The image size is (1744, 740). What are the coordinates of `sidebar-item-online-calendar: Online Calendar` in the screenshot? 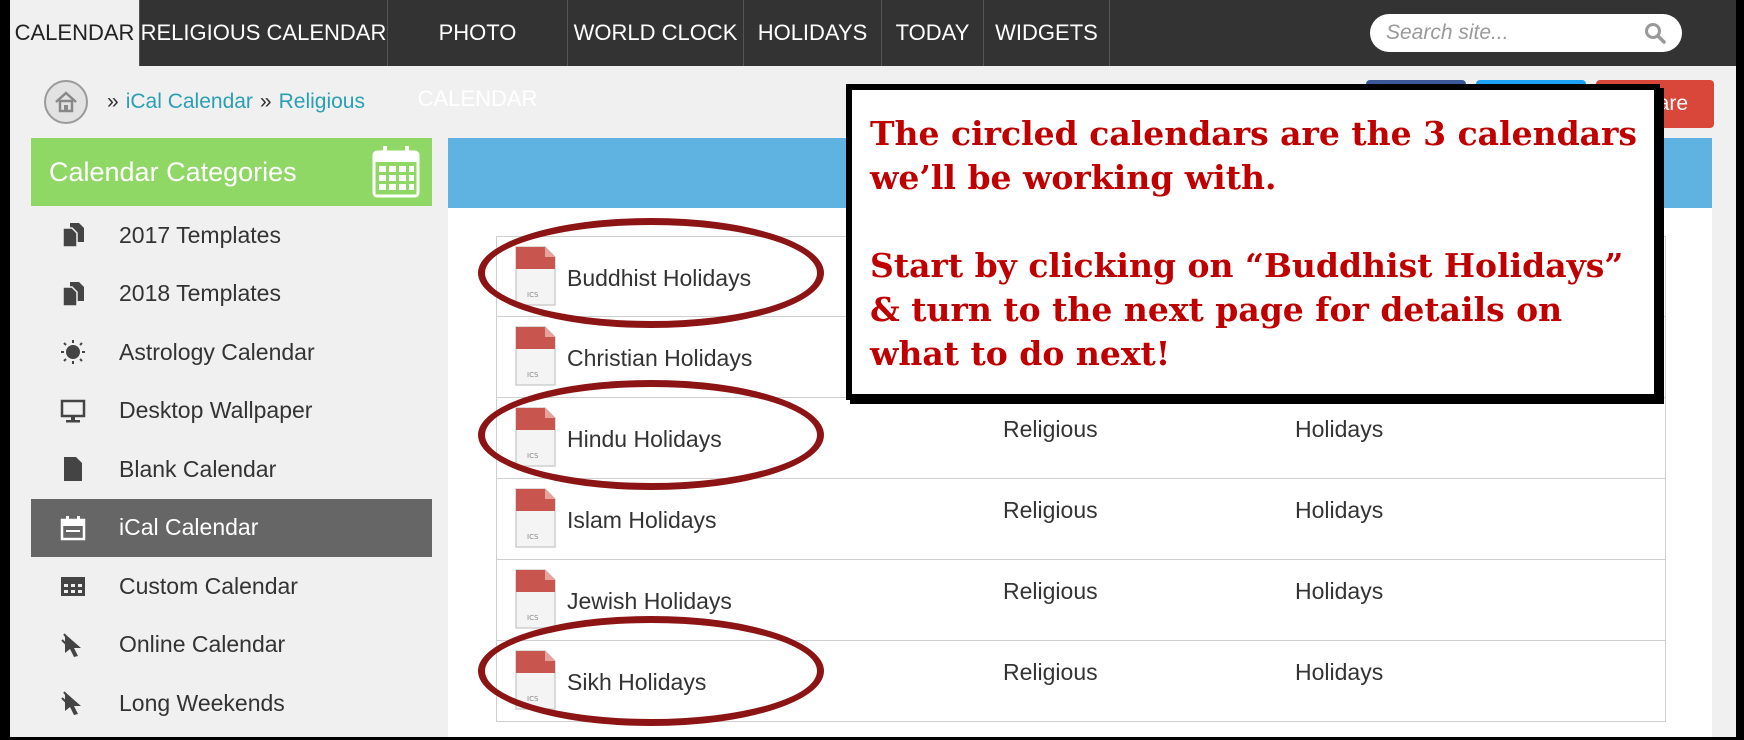 It's located at (231, 645).